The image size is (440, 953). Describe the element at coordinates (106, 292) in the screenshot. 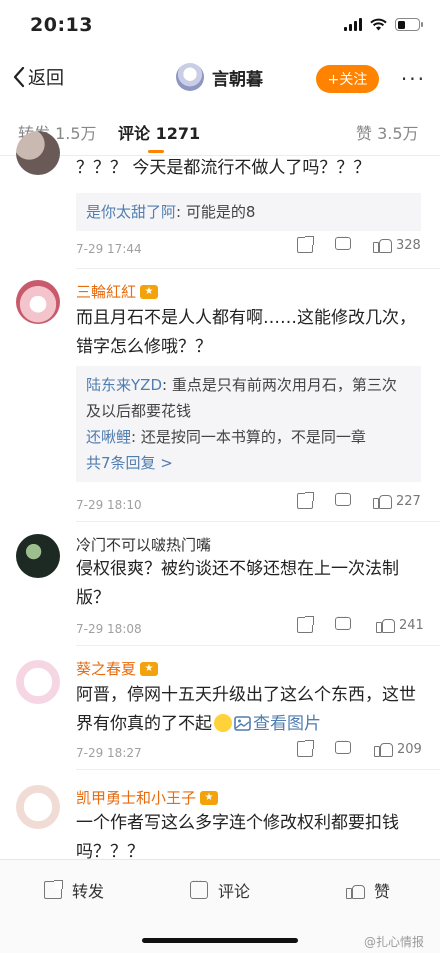

I see `author-name: 三輪紅紅` at that location.